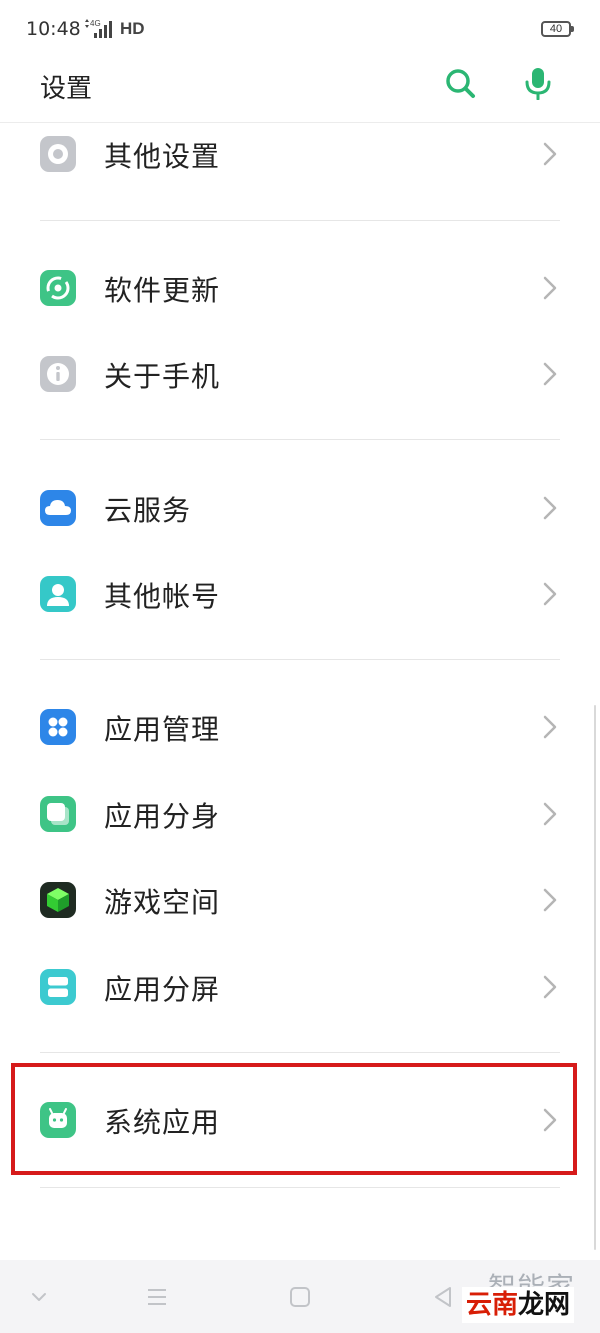 This screenshot has width=600, height=1333. Describe the element at coordinates (162, 902) in the screenshot. I see `settings-item-label: 游戏空间` at that location.